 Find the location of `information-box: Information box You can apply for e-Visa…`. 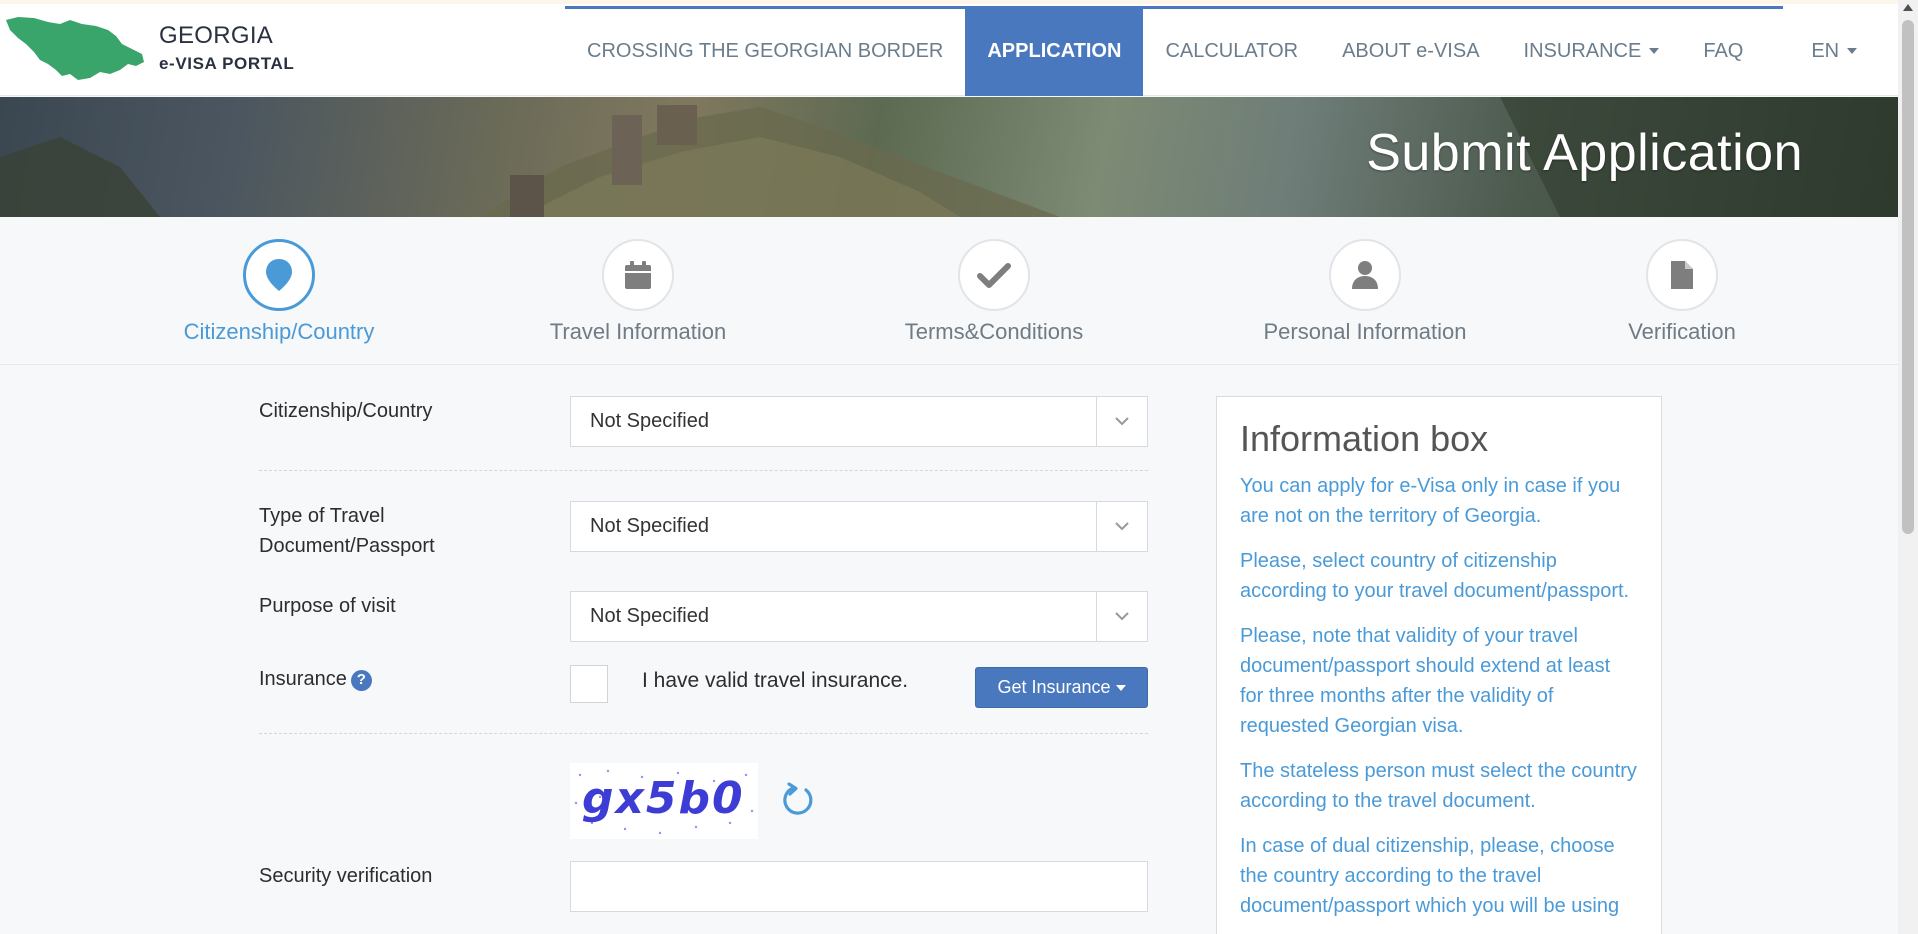

information-box: Information box You can apply for e-Visa… is located at coordinates (1439, 665).